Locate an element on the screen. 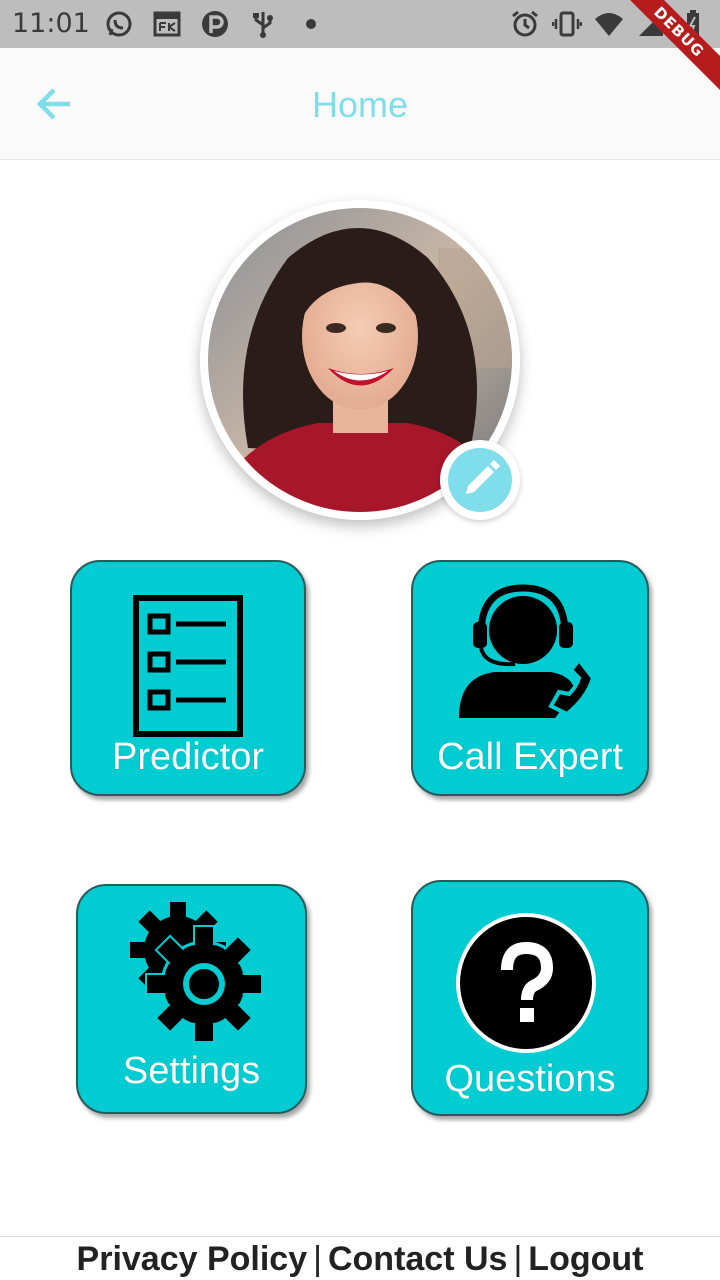  checklist-icon is located at coordinates (188, 666).